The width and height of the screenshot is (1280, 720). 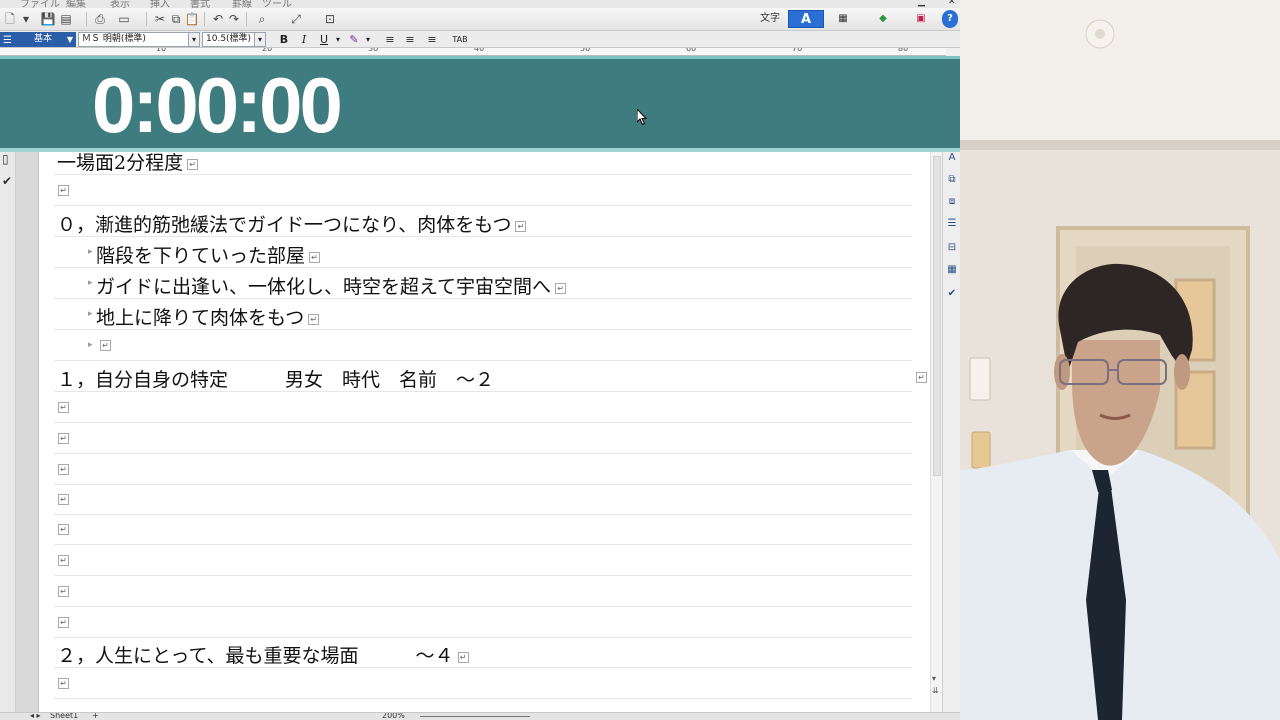 I want to click on ruler-tick: 60, so click(x=691, y=50).